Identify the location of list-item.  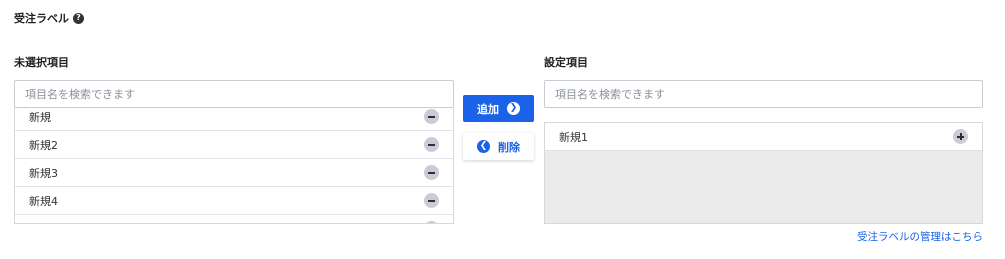
(234, 219).